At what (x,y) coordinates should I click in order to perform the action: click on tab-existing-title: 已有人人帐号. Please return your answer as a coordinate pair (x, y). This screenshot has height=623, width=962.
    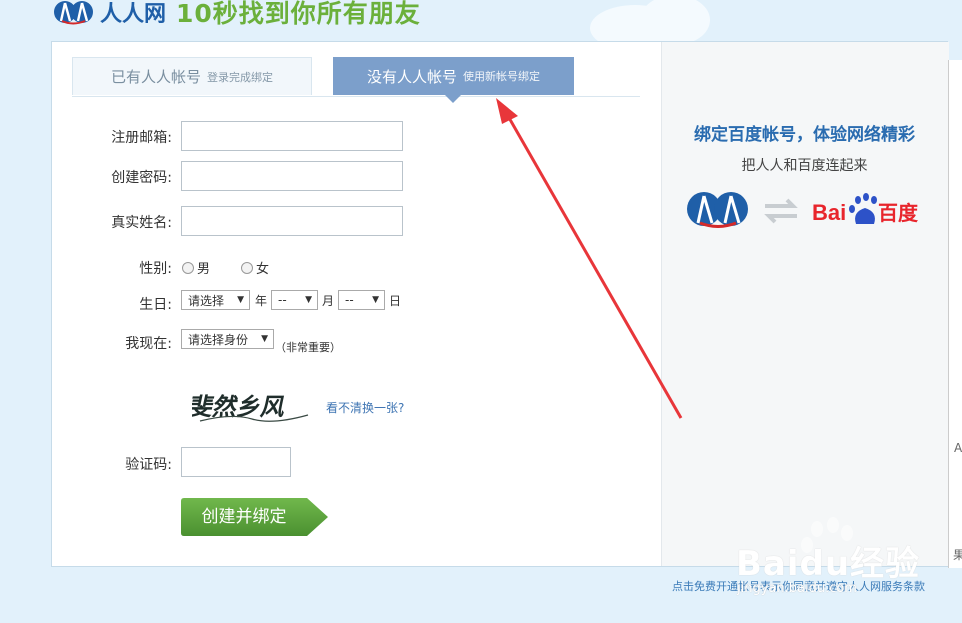
    Looking at the image, I should click on (155, 77).